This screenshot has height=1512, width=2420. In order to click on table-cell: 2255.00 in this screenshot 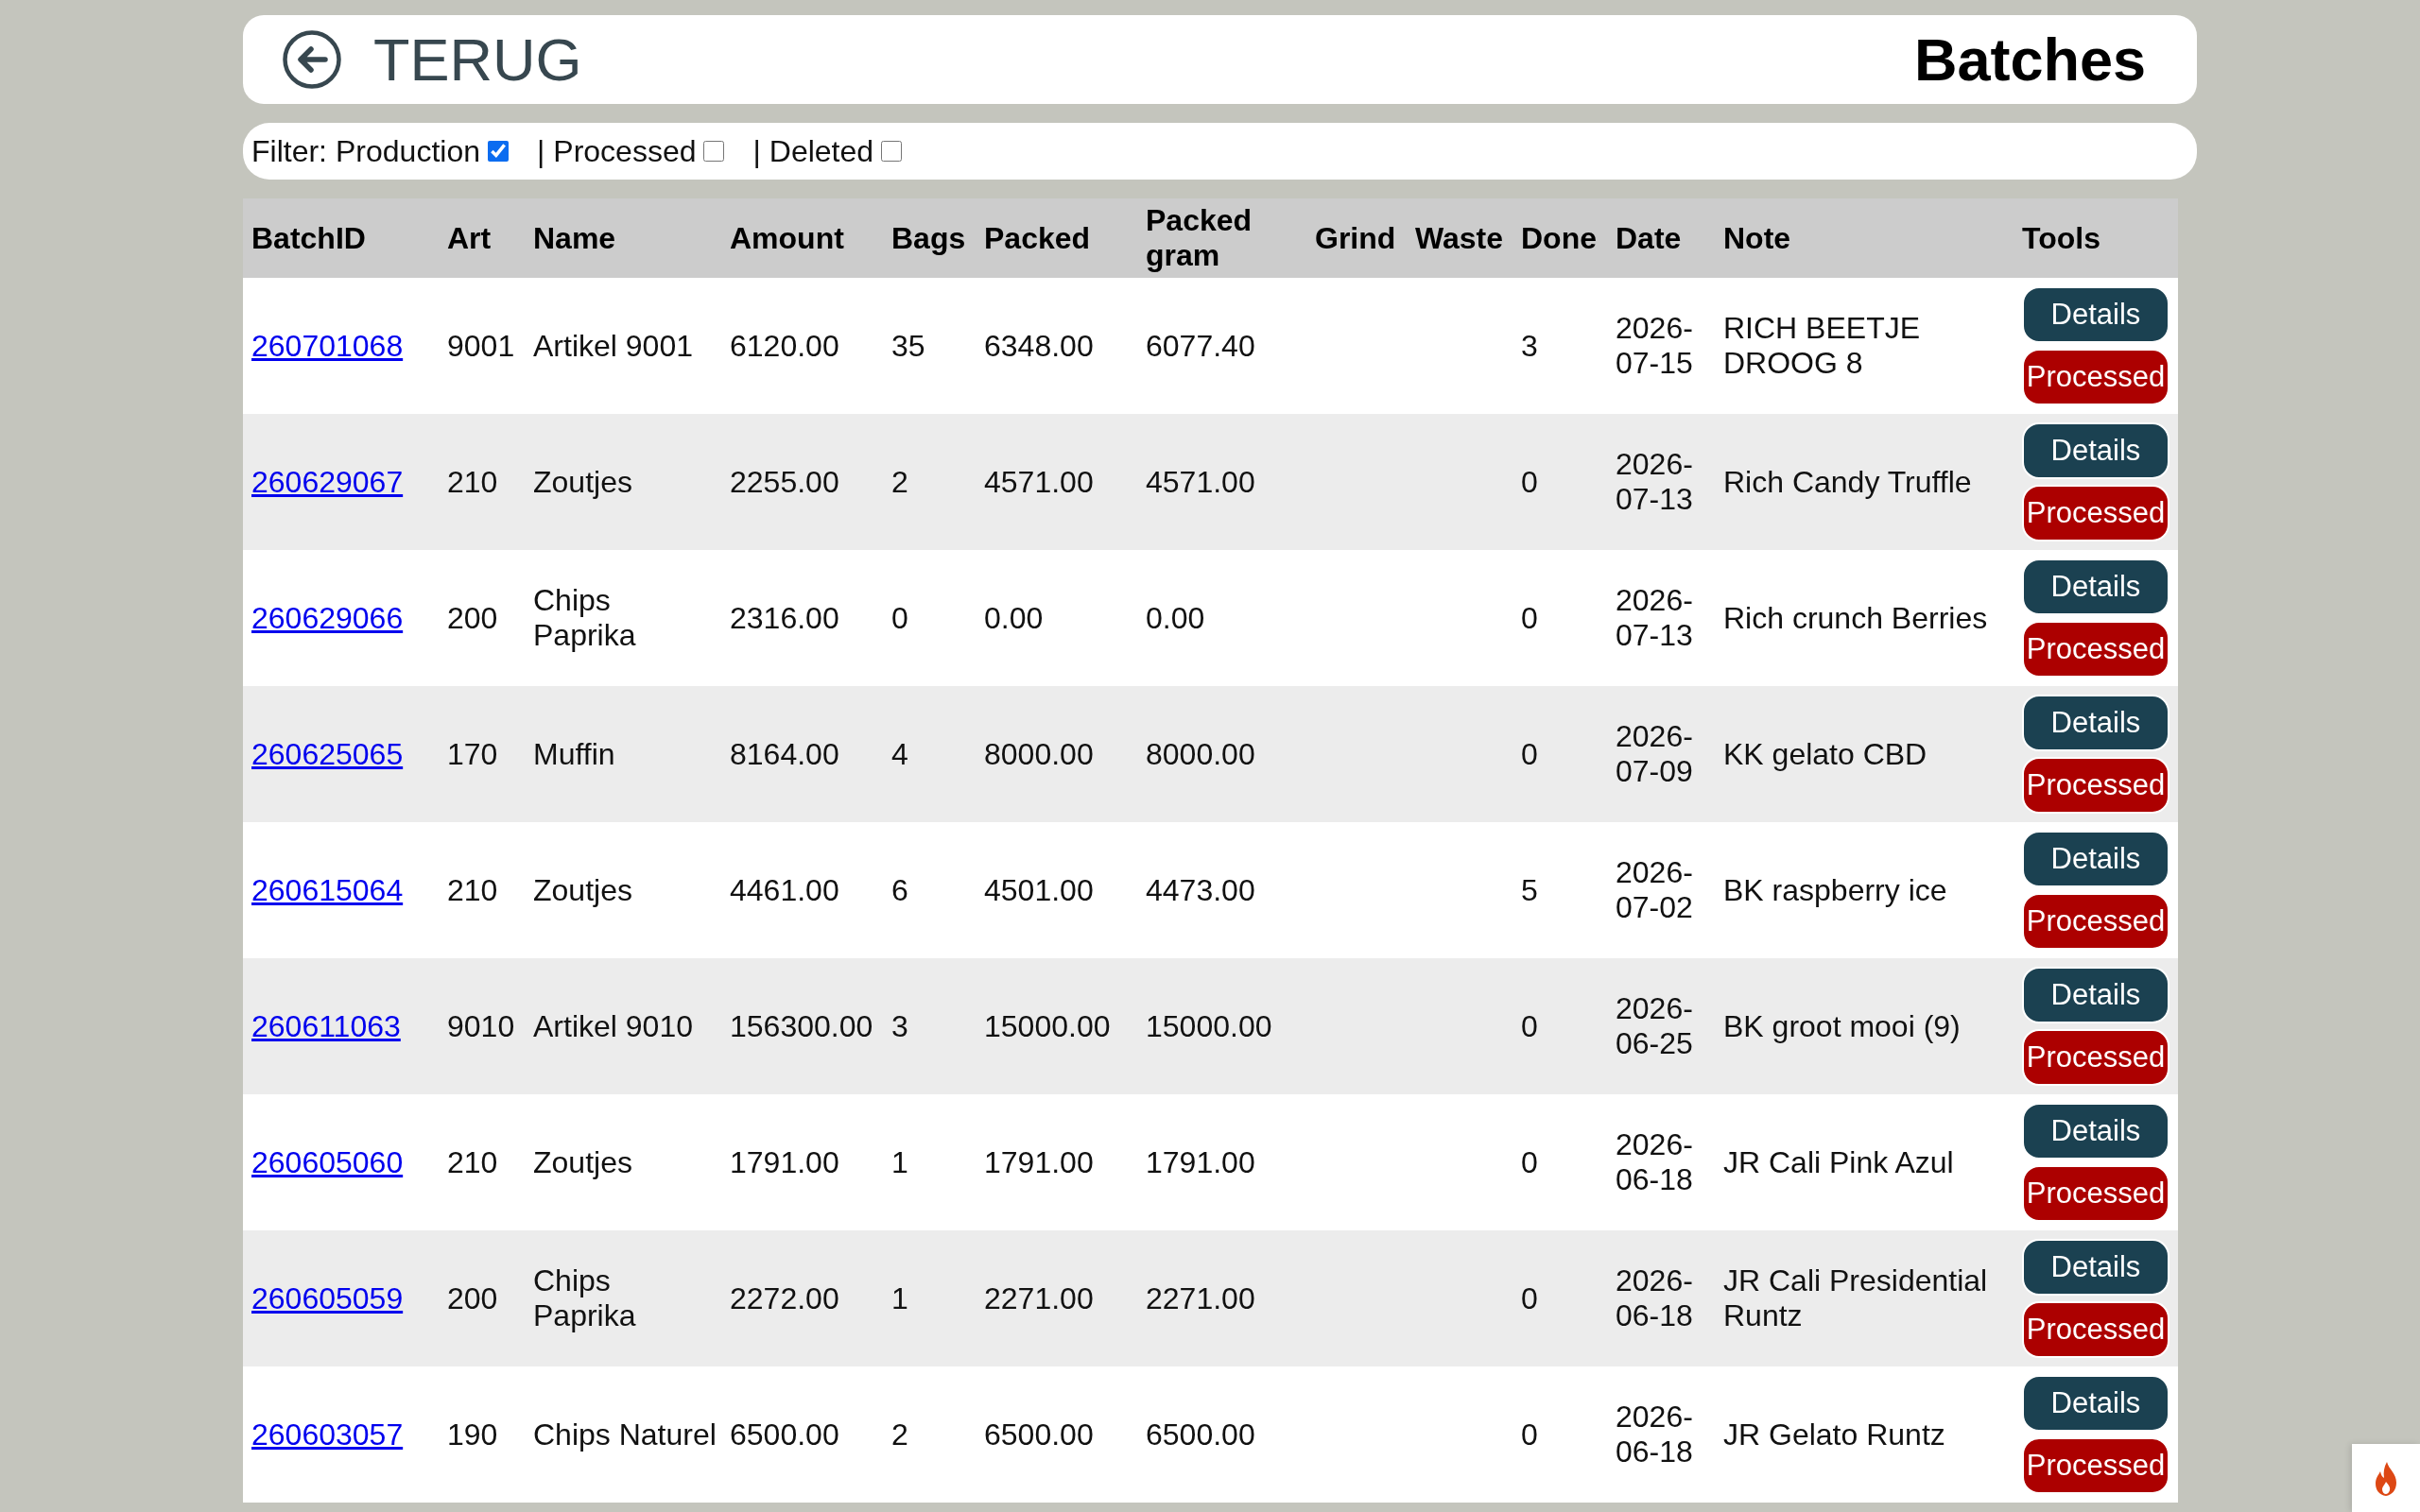, I will do `click(802, 482)`.